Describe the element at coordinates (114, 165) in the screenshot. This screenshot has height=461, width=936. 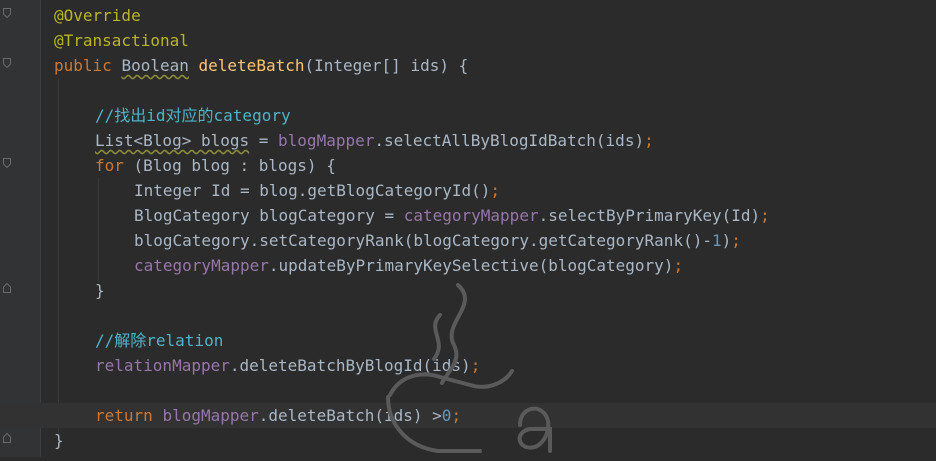
I see `code-token: for` at that location.